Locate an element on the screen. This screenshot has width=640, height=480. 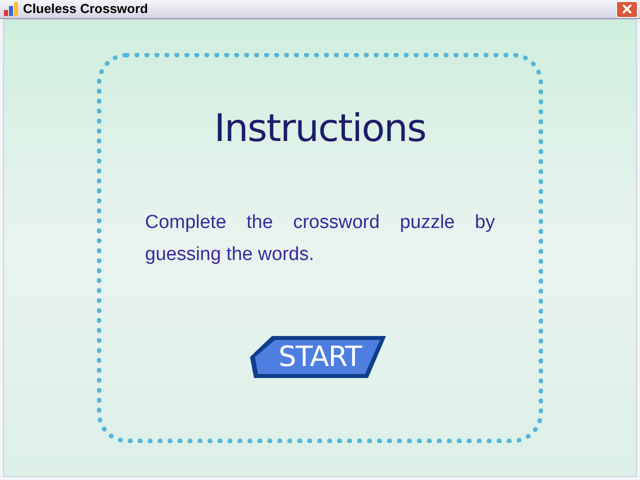
panel-heading: Instructions is located at coordinates (320, 128).